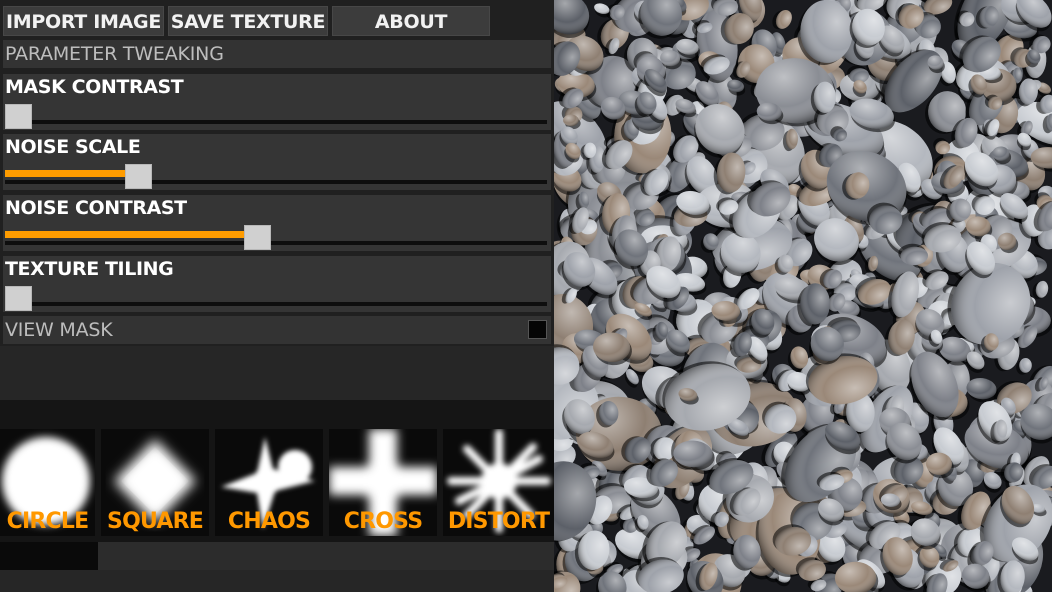  What do you see at coordinates (47, 521) in the screenshot?
I see `circle-shape-label: CIRCLE` at bounding box center [47, 521].